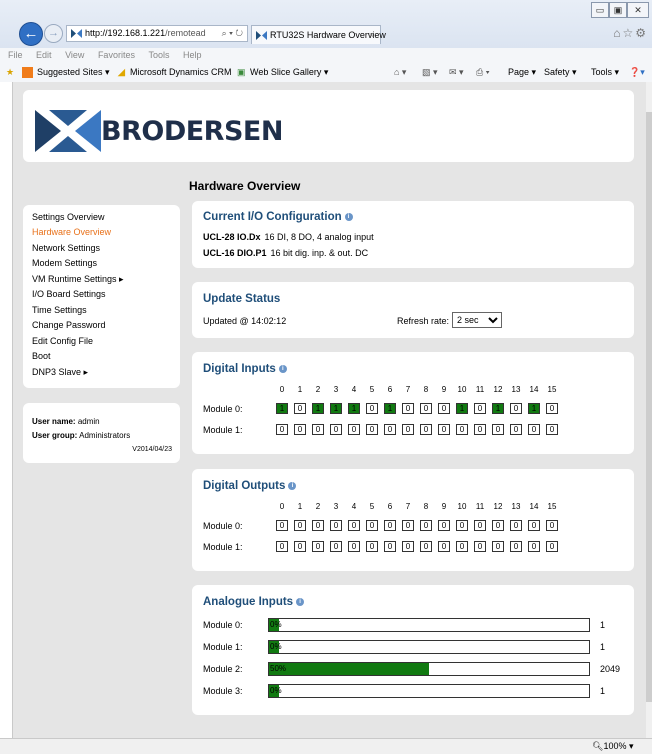  What do you see at coordinates (245, 321) in the screenshot?
I see `updated-timestamp: Updated @ 14:02:12` at bounding box center [245, 321].